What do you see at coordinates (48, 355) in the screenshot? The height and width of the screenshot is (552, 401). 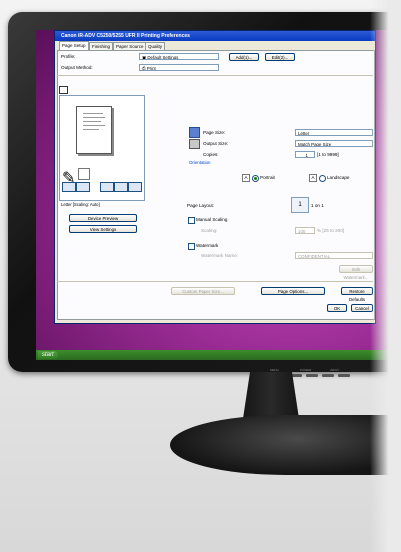 I see `start-button: start` at bounding box center [48, 355].